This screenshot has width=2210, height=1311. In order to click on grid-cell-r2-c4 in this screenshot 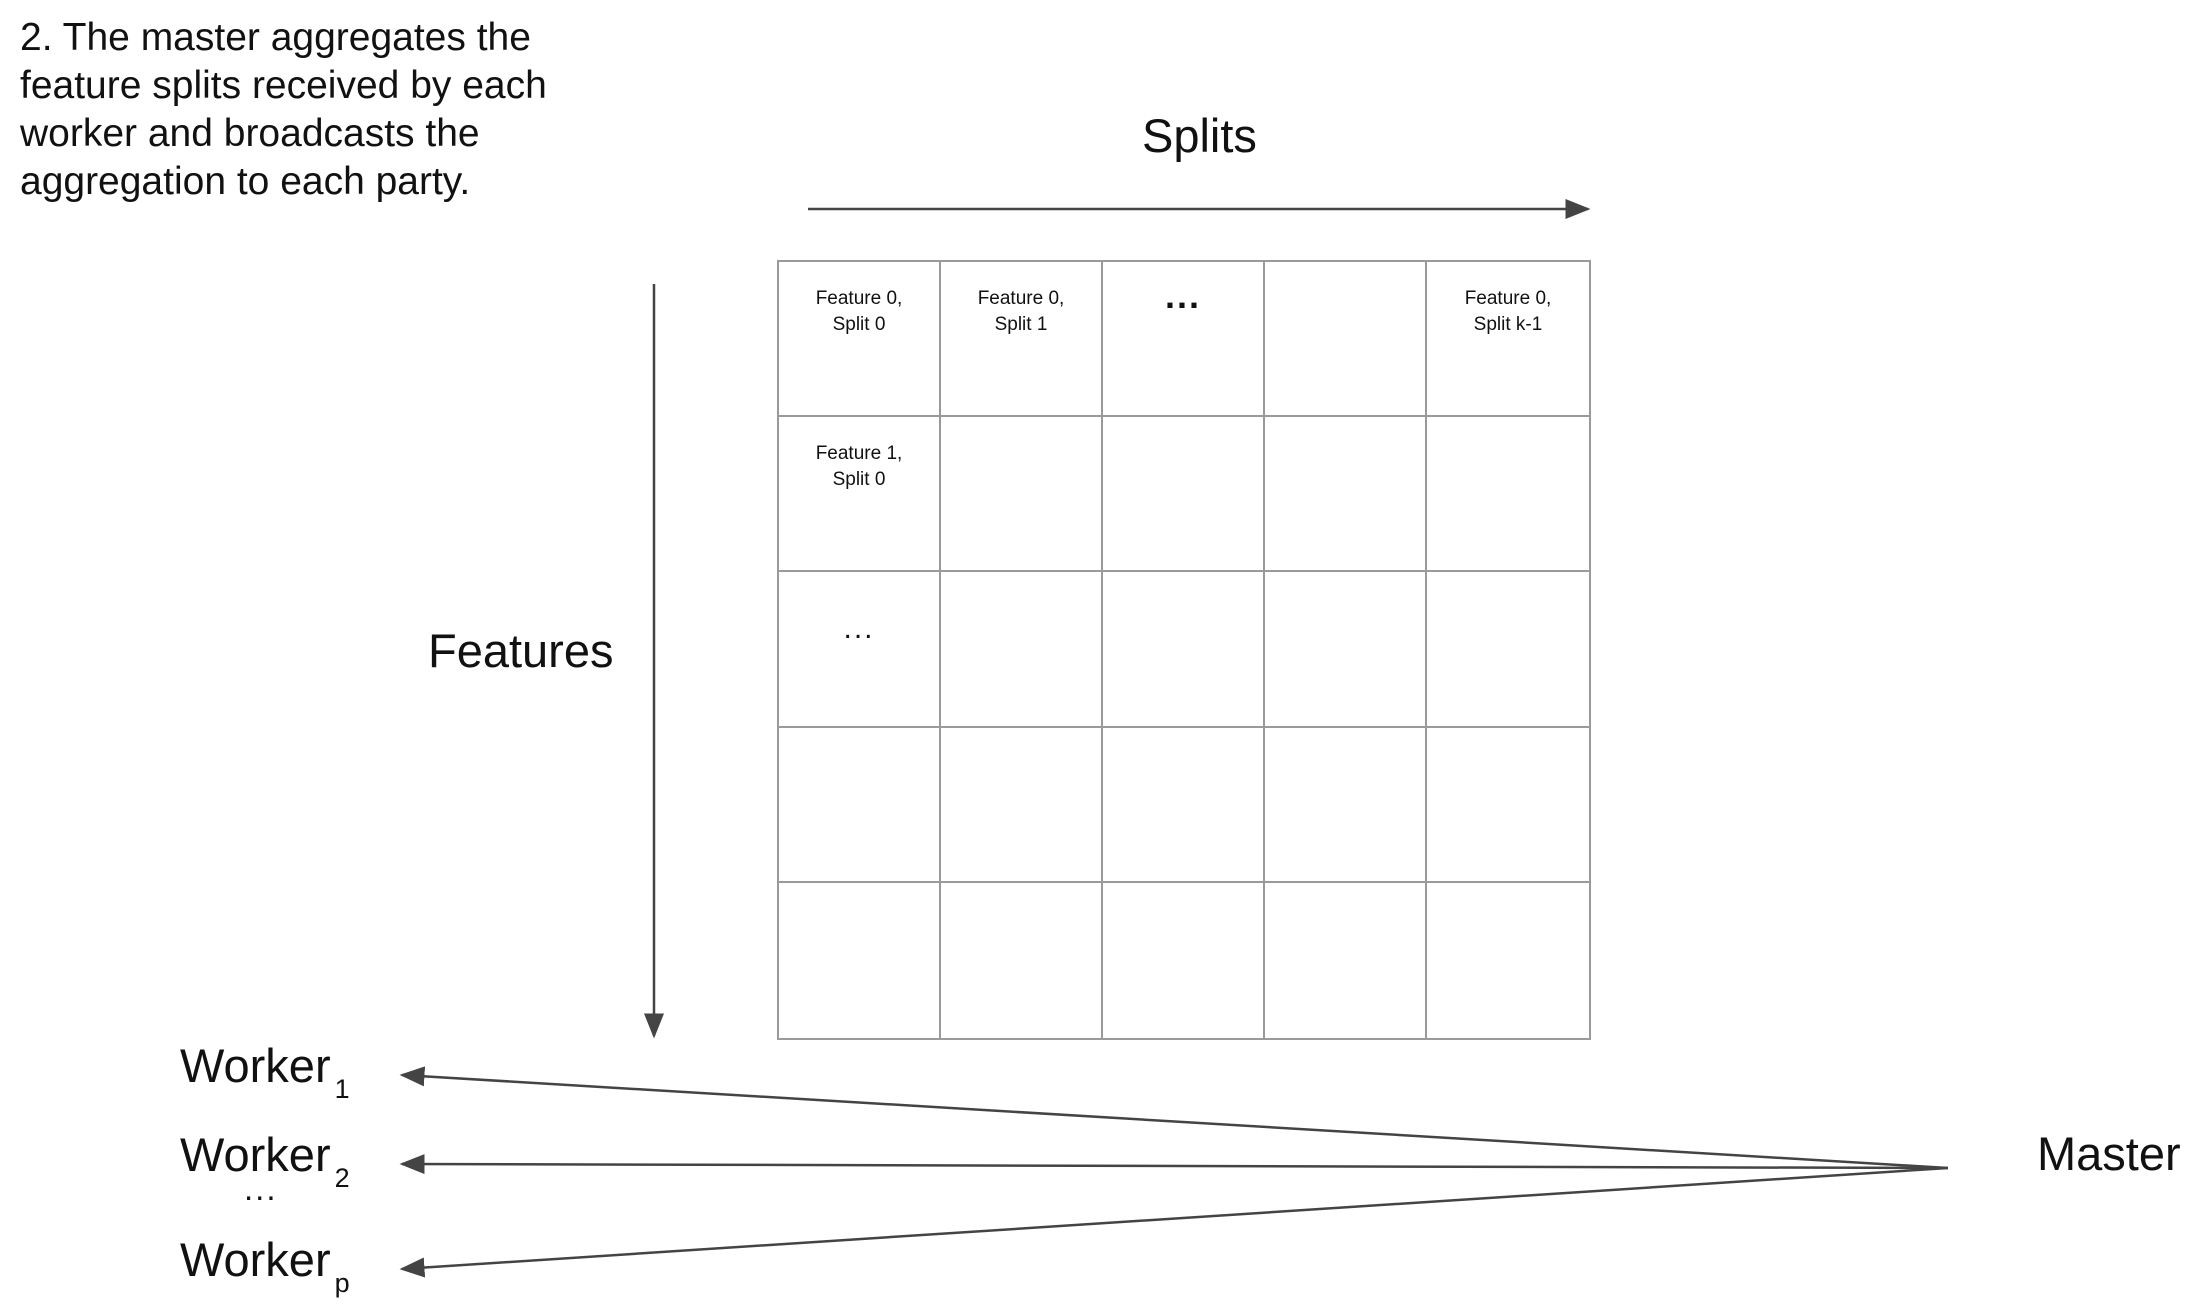, I will do `click(1508, 650)`.